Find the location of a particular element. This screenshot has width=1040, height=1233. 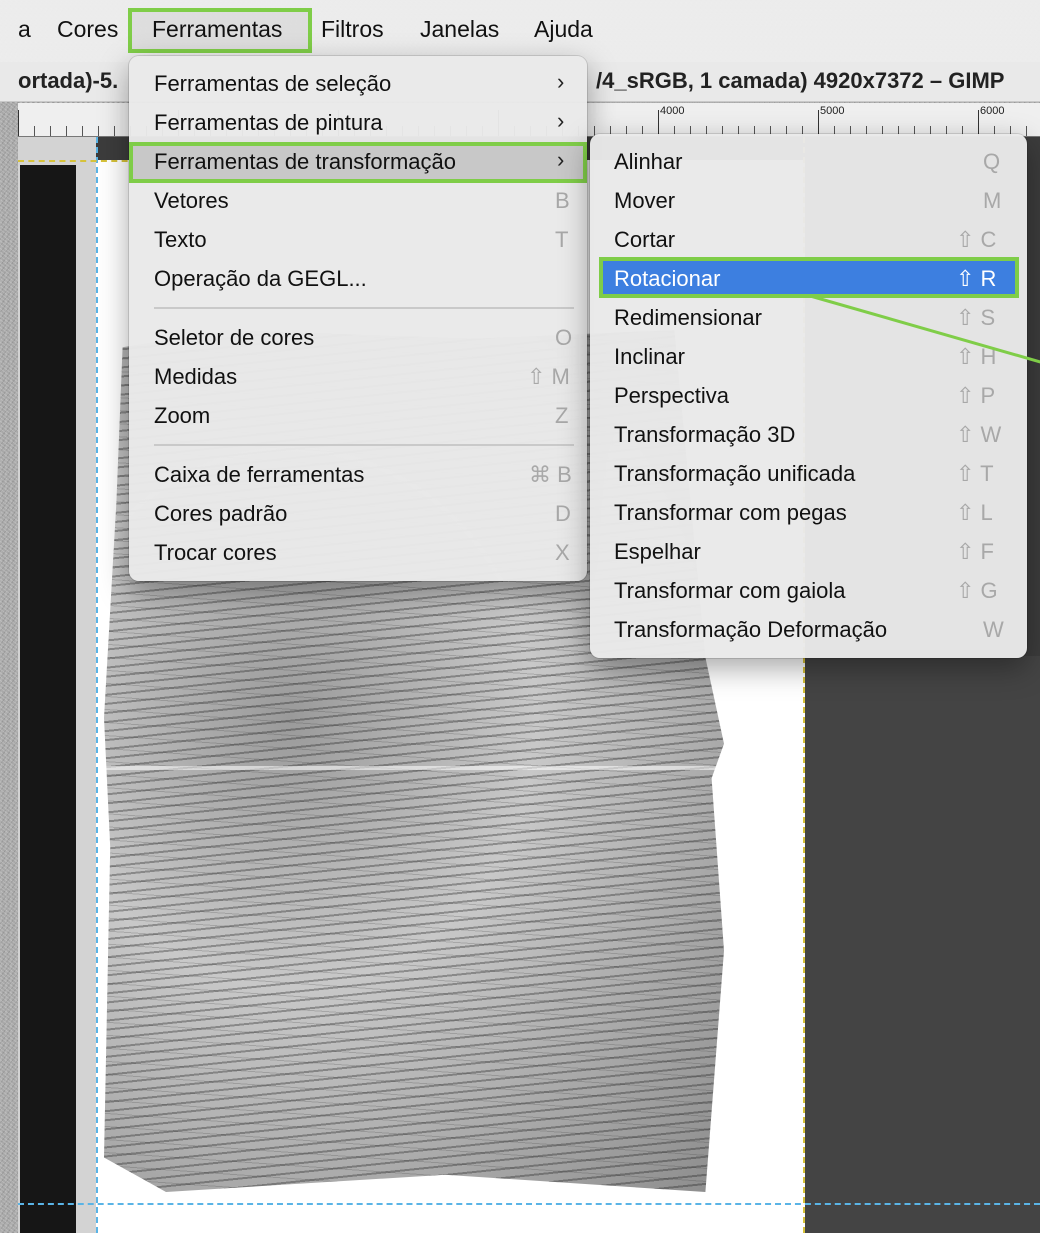

menu-item-label: Cores padrão is located at coordinates (221, 513).